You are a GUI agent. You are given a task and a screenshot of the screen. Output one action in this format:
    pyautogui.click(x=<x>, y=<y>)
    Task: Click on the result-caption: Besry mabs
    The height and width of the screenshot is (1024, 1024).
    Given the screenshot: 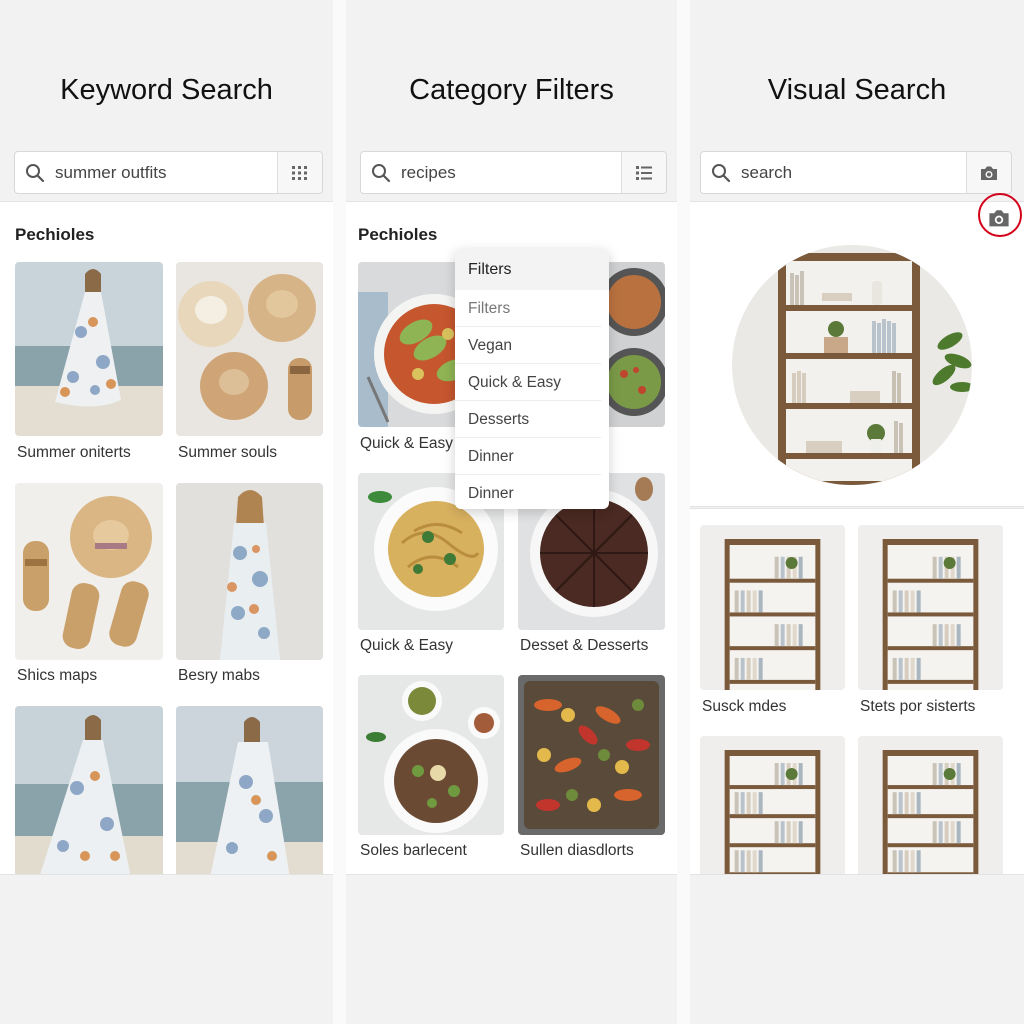 What is the action you would take?
    pyautogui.click(x=219, y=675)
    